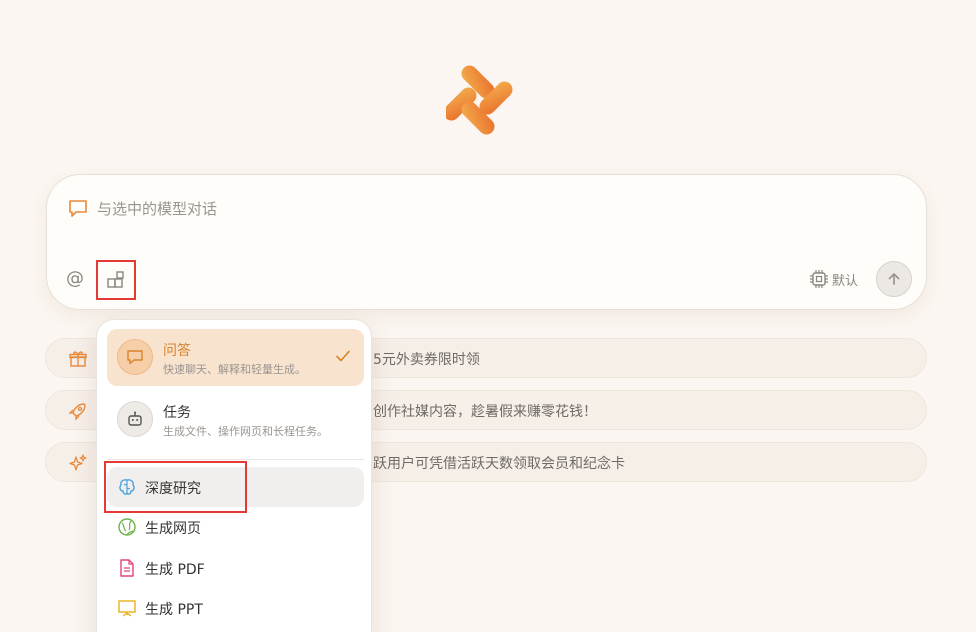 The height and width of the screenshot is (632, 976). I want to click on app-logo-icon, so click(479, 100).